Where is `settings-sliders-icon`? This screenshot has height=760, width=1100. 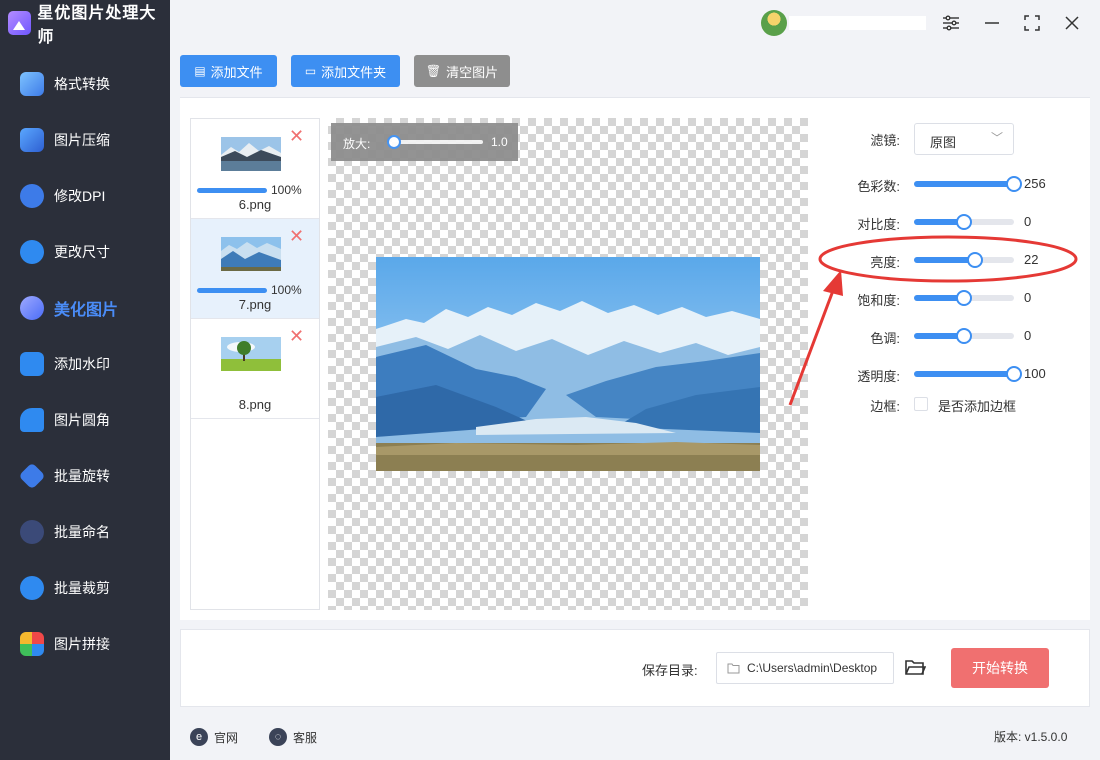 settings-sliders-icon is located at coordinates (951, 23).